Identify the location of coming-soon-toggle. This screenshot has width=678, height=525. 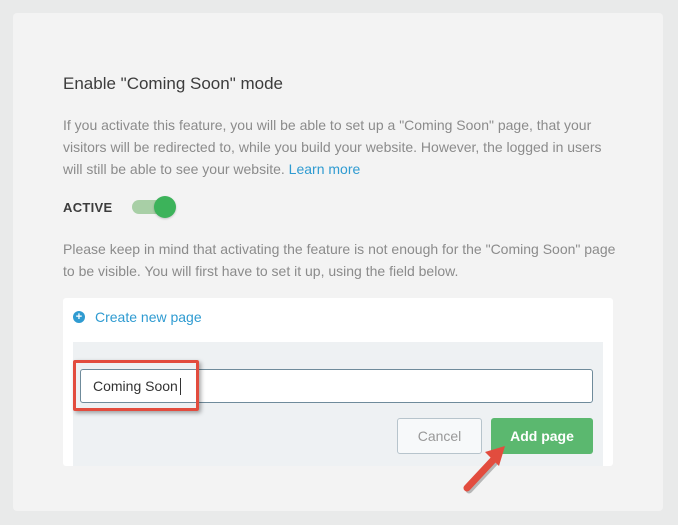
(153, 207).